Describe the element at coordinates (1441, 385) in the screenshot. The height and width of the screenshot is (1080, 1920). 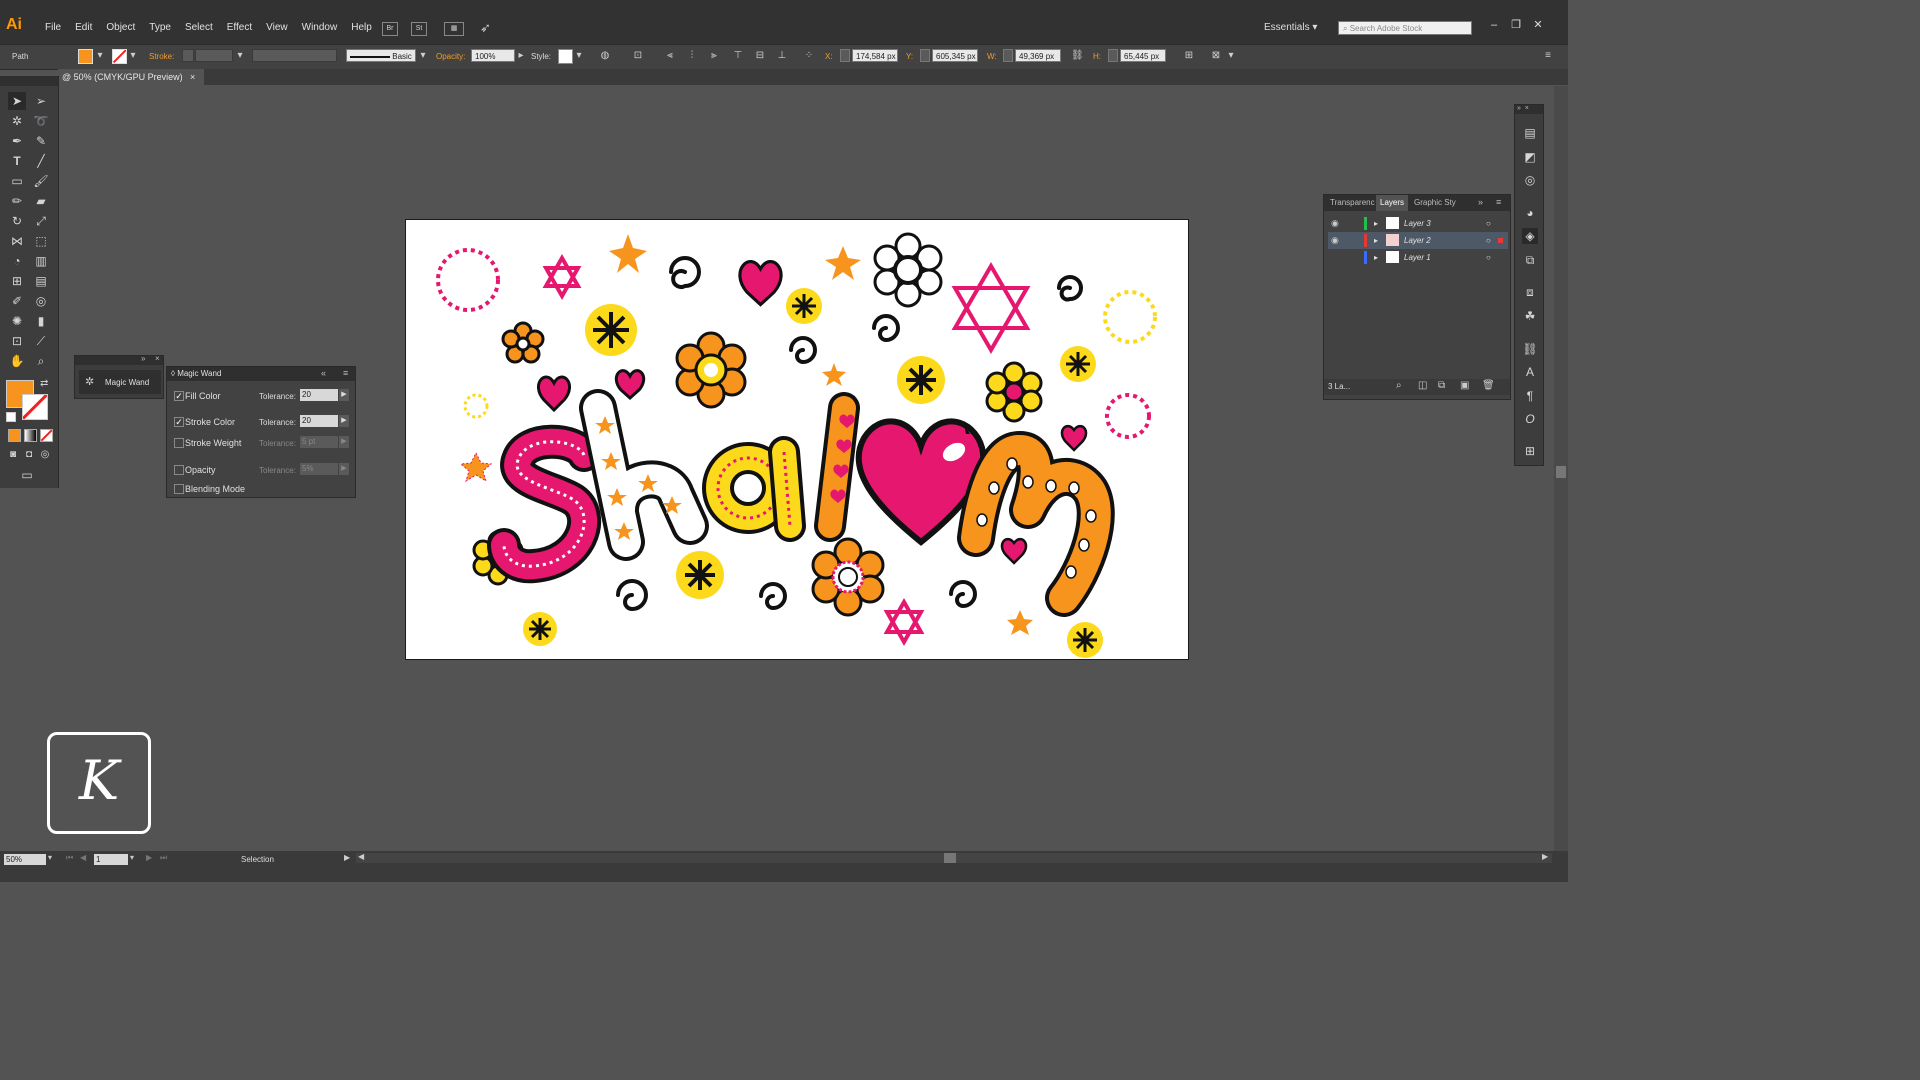
I see `new-sublayer-icon: ⧉` at that location.